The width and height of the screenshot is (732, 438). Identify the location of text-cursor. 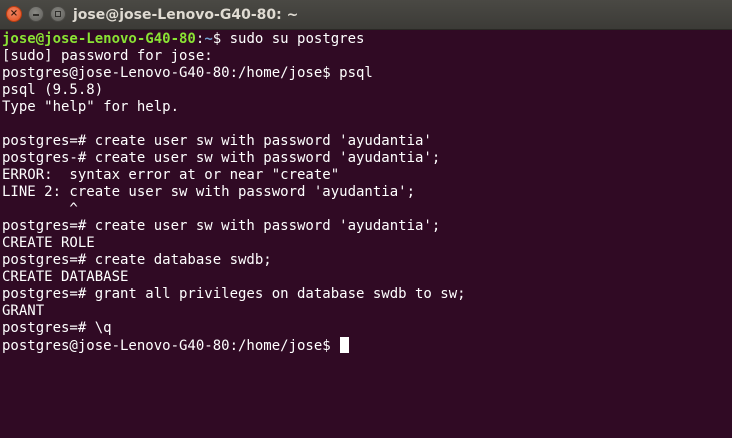
(345, 345).